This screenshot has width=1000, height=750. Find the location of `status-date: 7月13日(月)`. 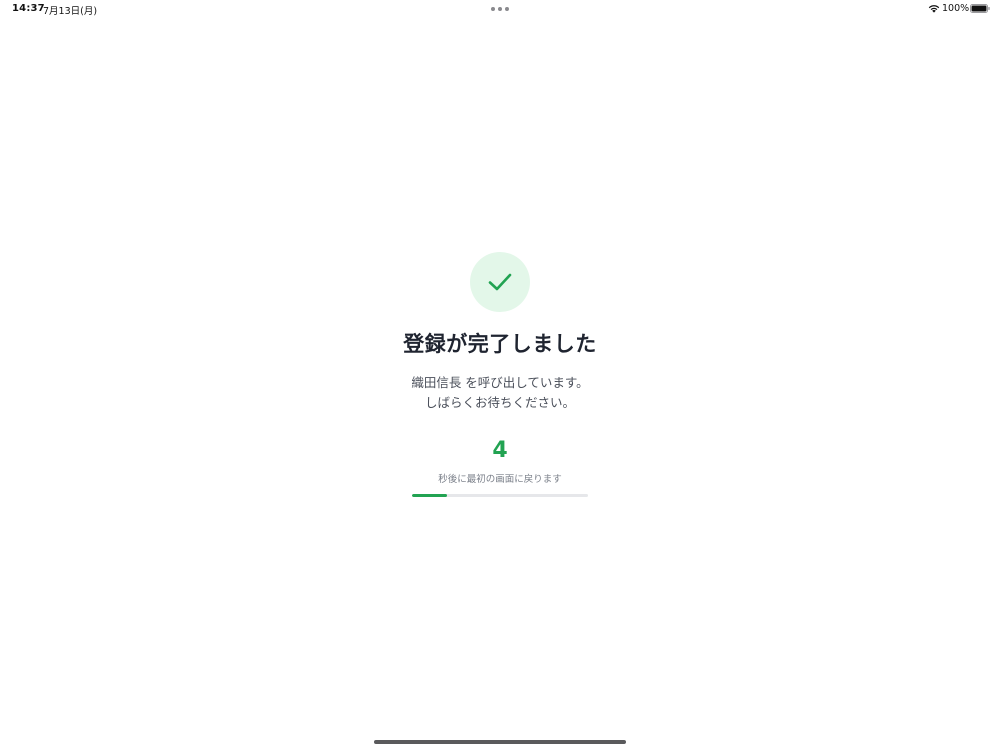

status-date: 7月13日(月) is located at coordinates (70, 11).